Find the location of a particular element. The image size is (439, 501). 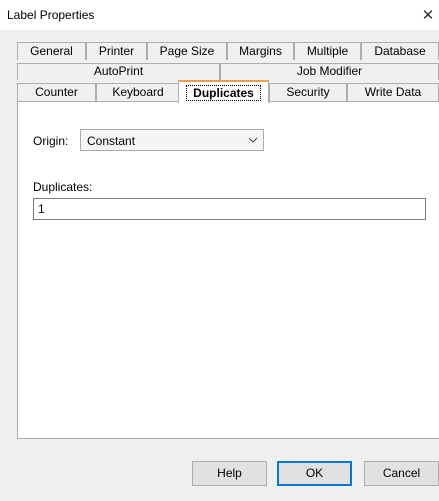

tab-job-modifier: Job Modifier is located at coordinates (329, 71).